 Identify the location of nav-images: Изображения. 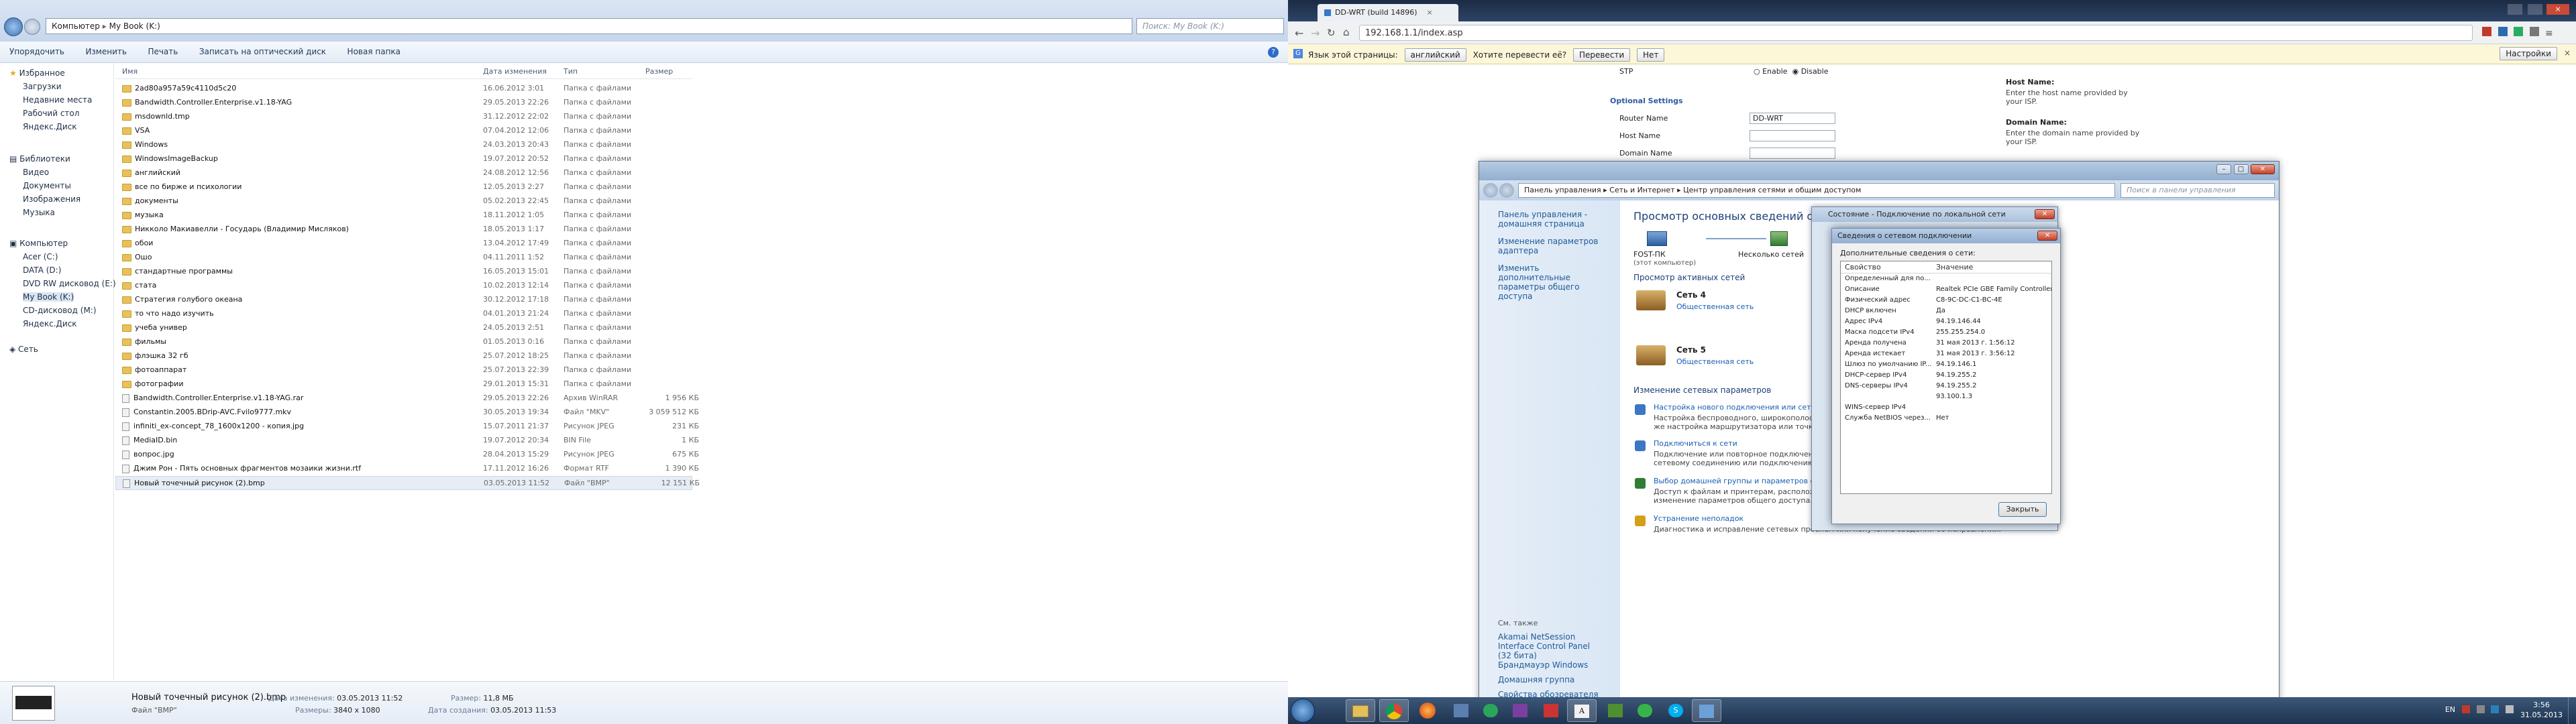
(51, 199).